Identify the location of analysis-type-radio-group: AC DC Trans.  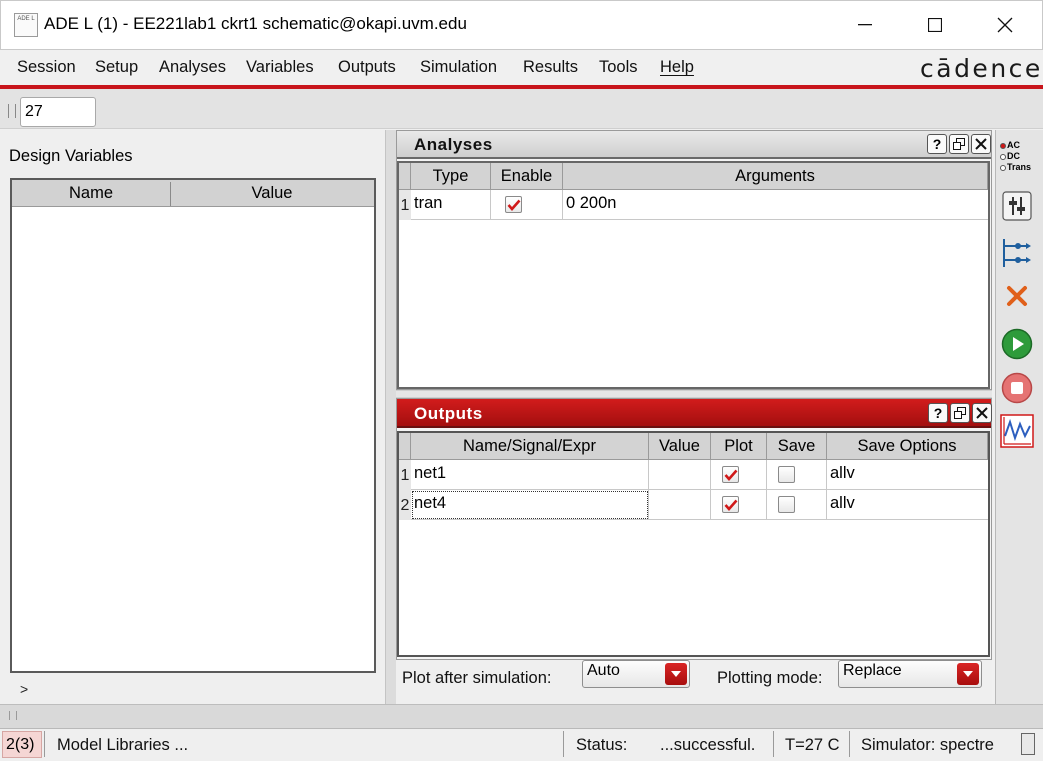
(1019, 160).